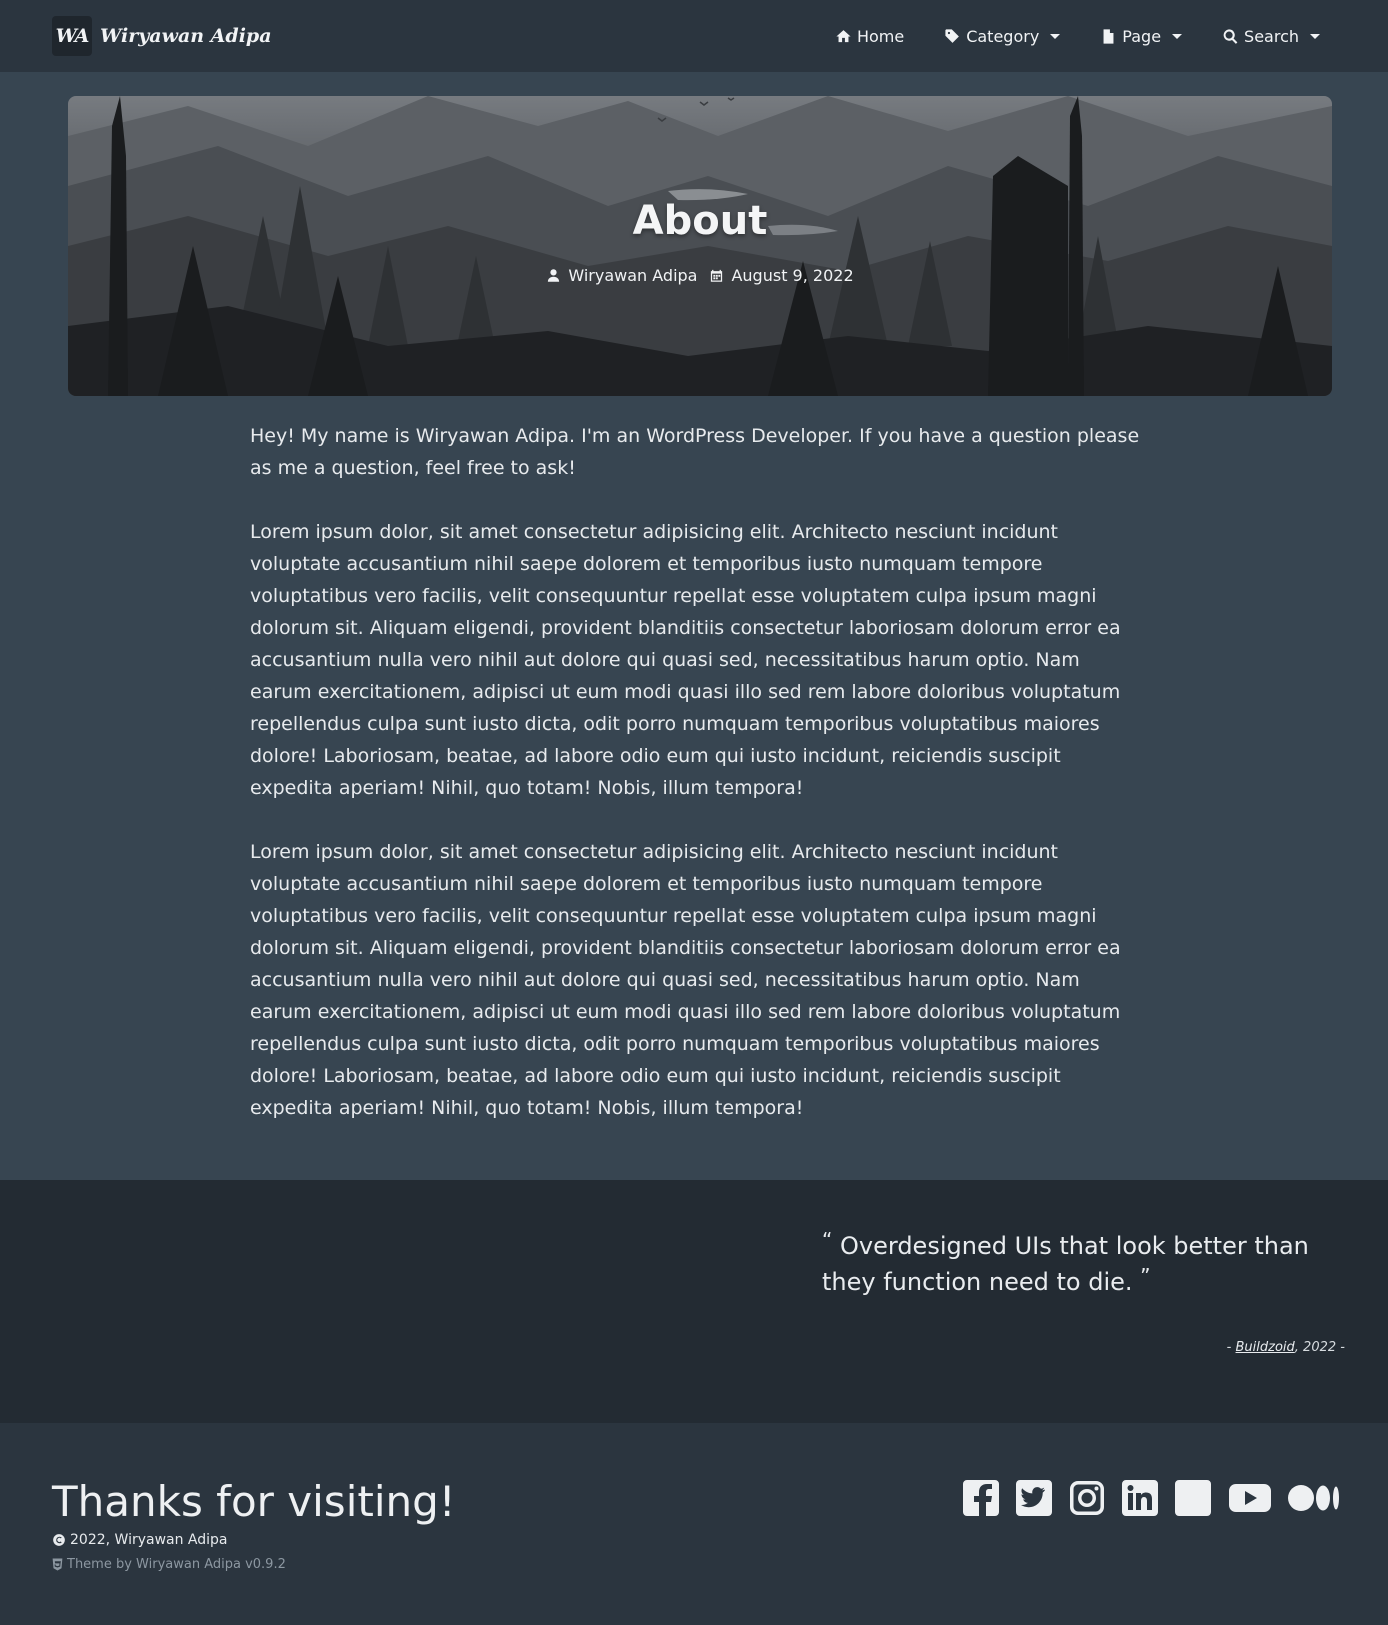 This screenshot has height=1625, width=1388. Describe the element at coordinates (880, 36) in the screenshot. I see `nav-home-label: Home` at that location.